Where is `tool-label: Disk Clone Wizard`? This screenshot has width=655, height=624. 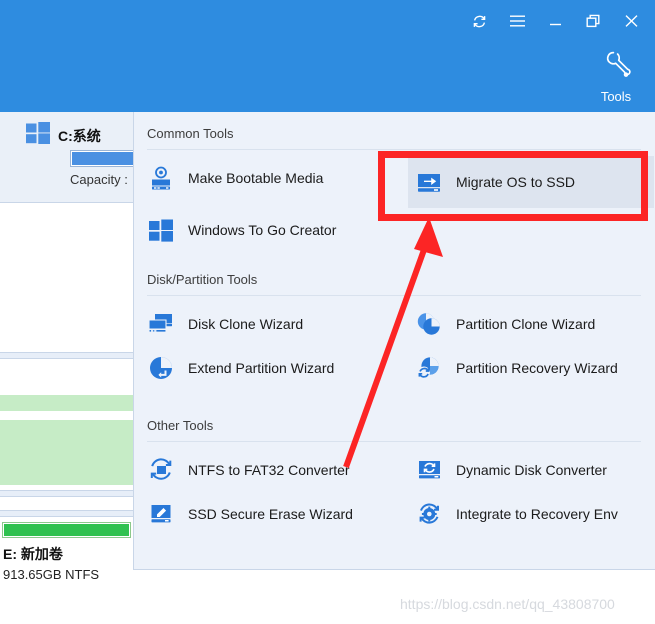
tool-label: Disk Clone Wizard is located at coordinates (246, 324).